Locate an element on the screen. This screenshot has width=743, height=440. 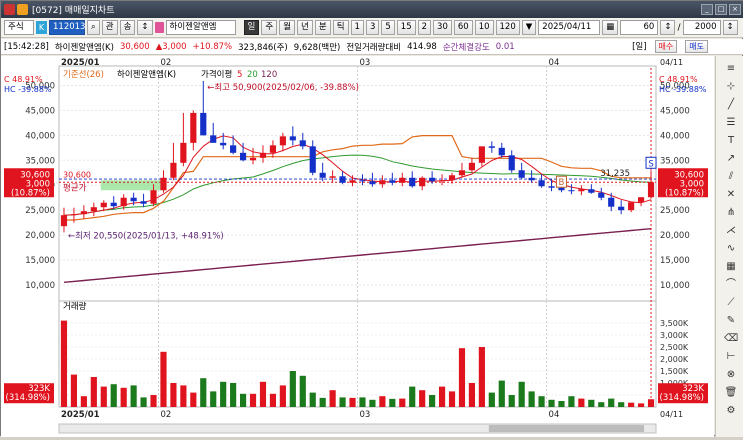
month-label-top: 02 is located at coordinates (166, 63).